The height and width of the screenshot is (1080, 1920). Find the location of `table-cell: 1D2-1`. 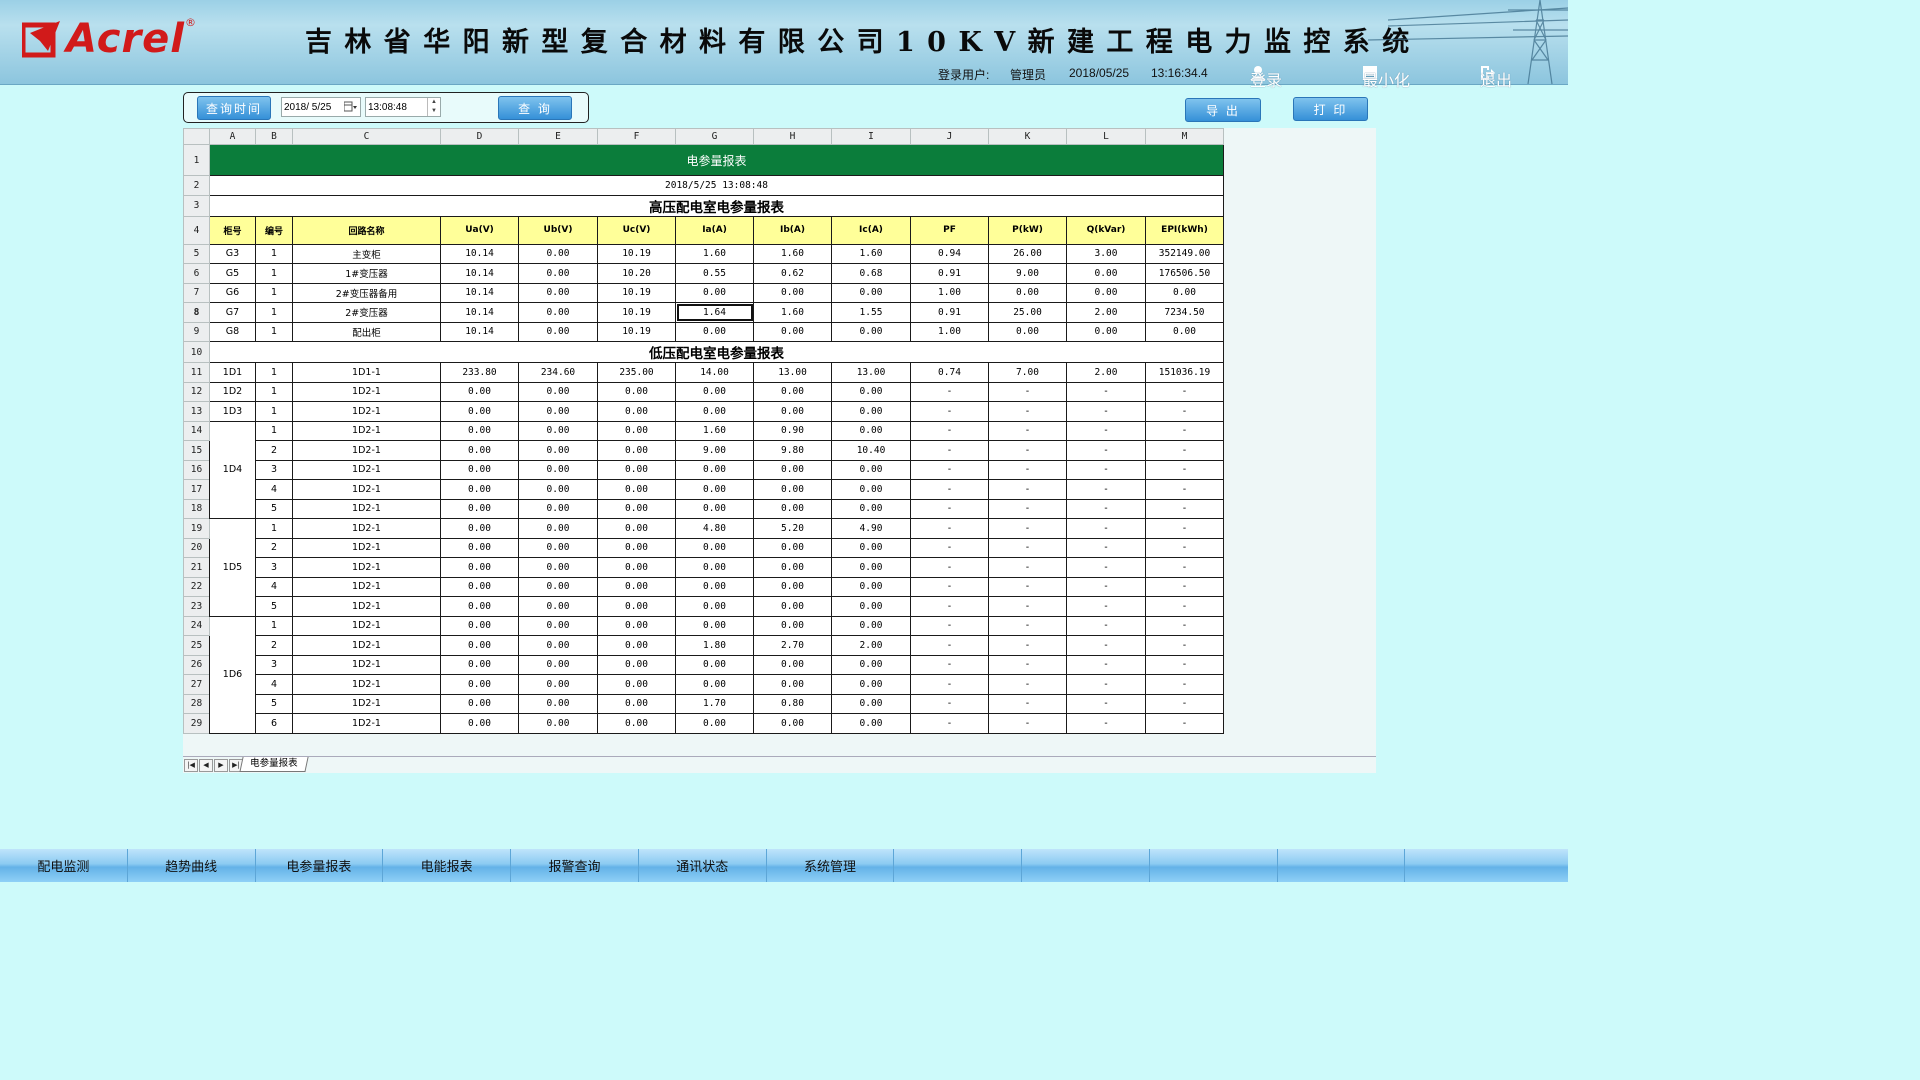

table-cell: 1D2-1 is located at coordinates (366, 411).